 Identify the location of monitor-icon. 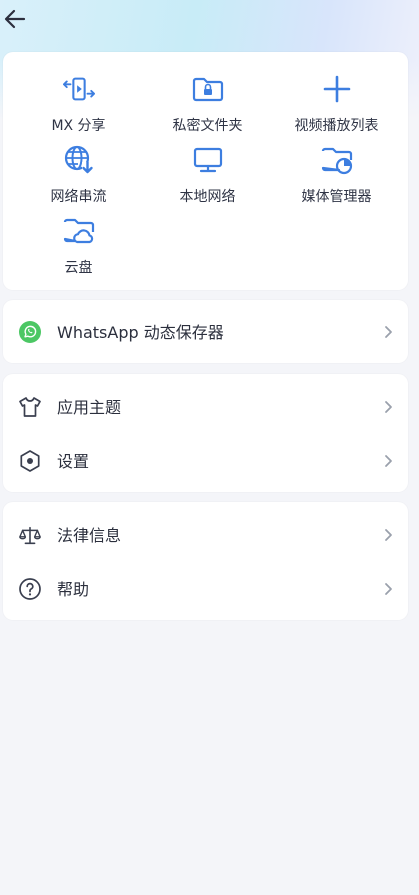
(208, 160).